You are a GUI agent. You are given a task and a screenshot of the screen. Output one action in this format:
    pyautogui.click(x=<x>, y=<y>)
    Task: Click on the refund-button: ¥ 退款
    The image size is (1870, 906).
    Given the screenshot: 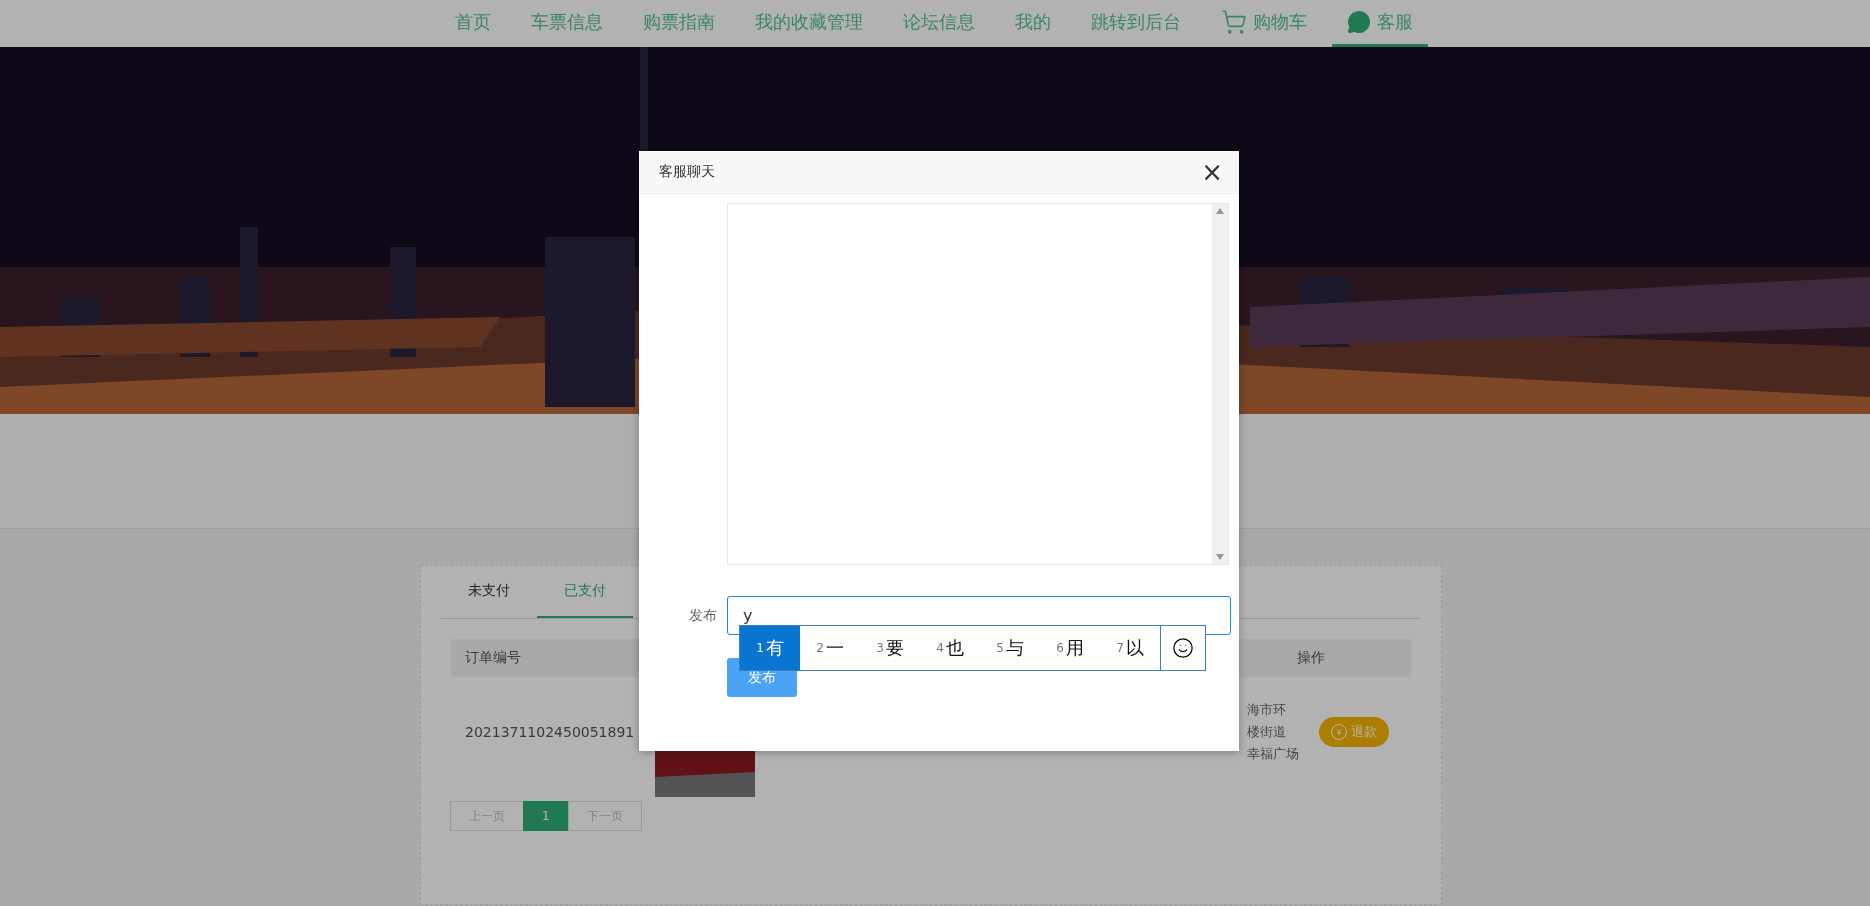 What is the action you would take?
    pyautogui.click(x=1354, y=732)
    